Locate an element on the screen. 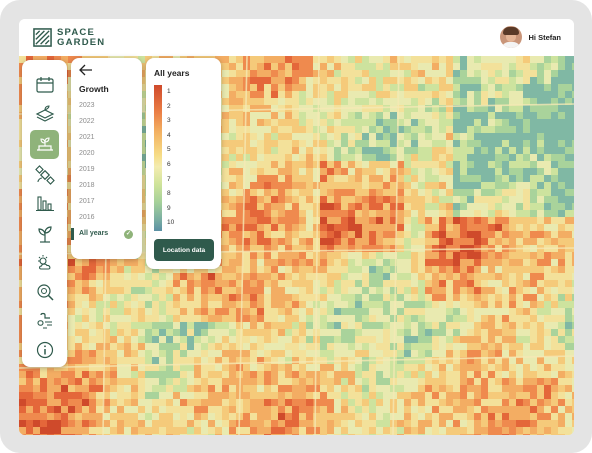  legend-tick: 6 is located at coordinates (169, 164).